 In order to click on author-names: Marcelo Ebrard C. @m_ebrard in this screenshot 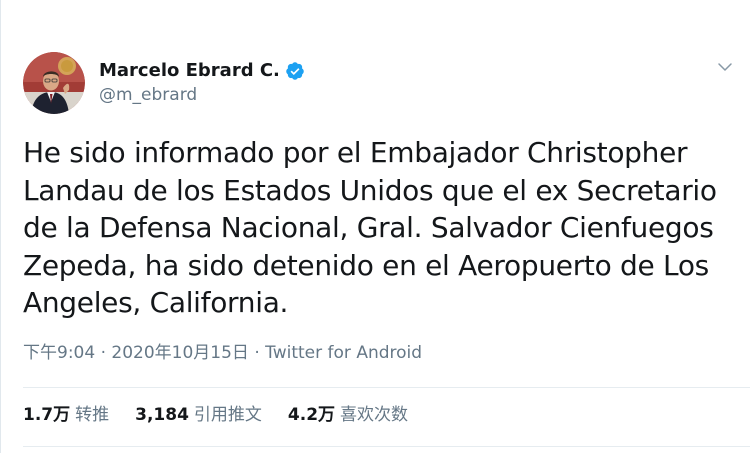, I will do `click(202, 83)`.